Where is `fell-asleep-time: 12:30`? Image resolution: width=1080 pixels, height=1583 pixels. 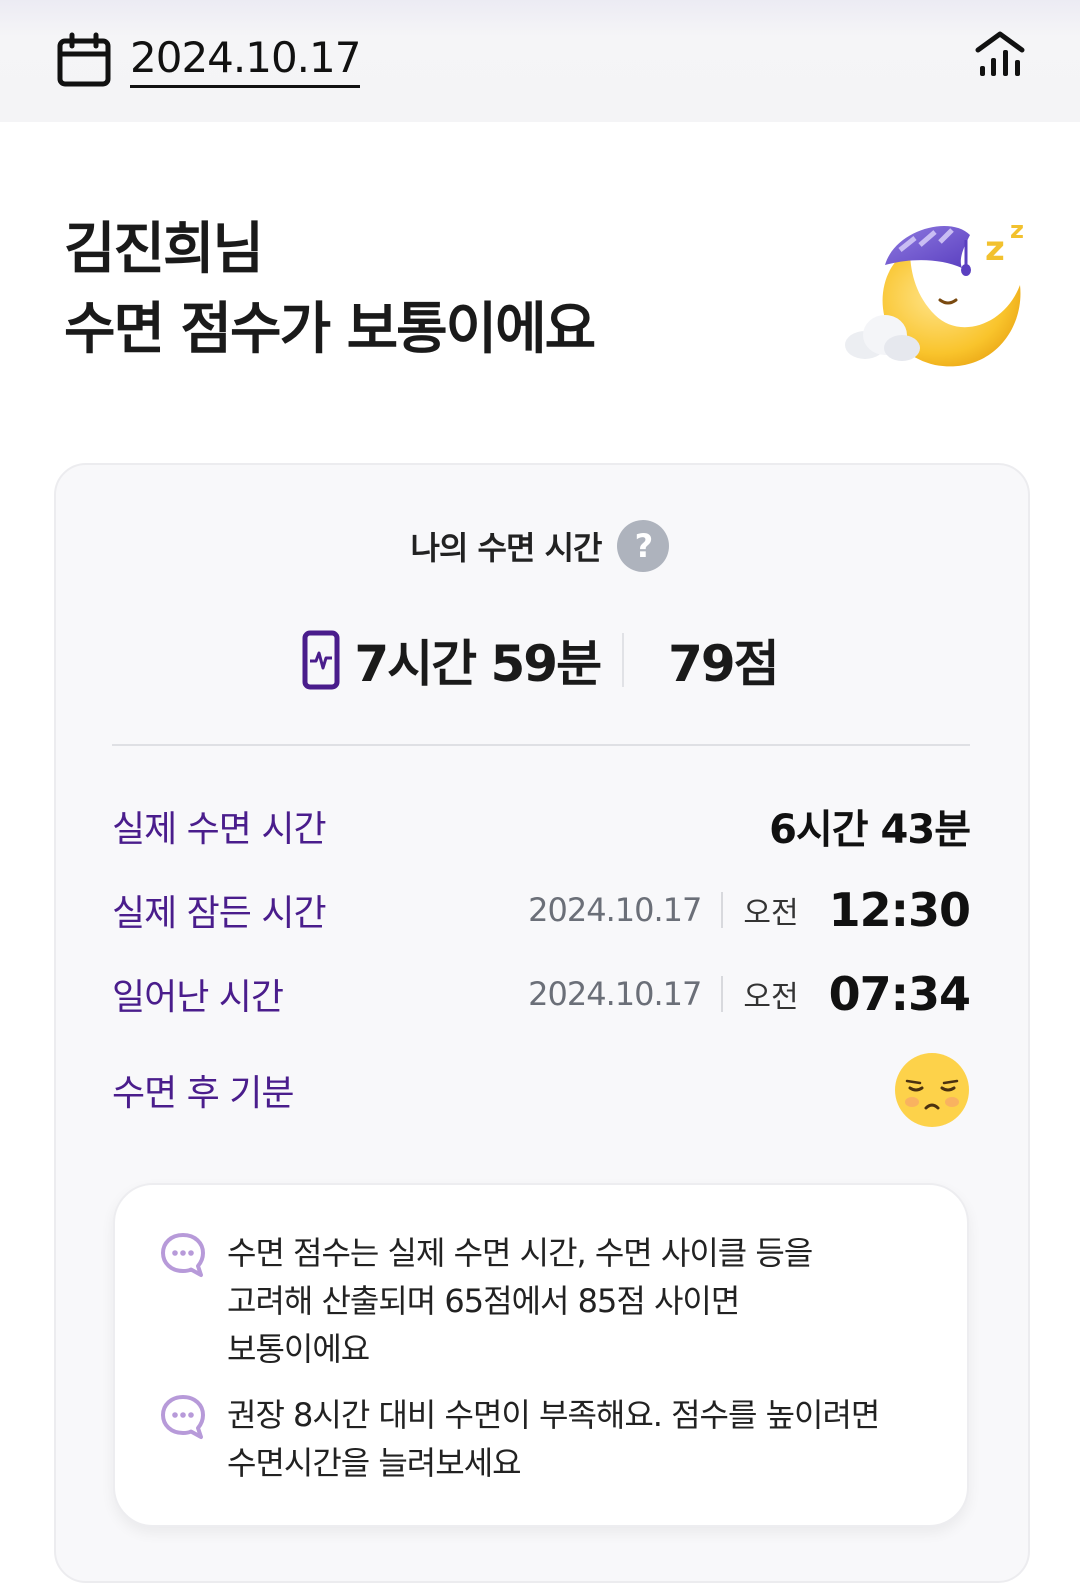 fell-asleep-time: 12:30 is located at coordinates (899, 910).